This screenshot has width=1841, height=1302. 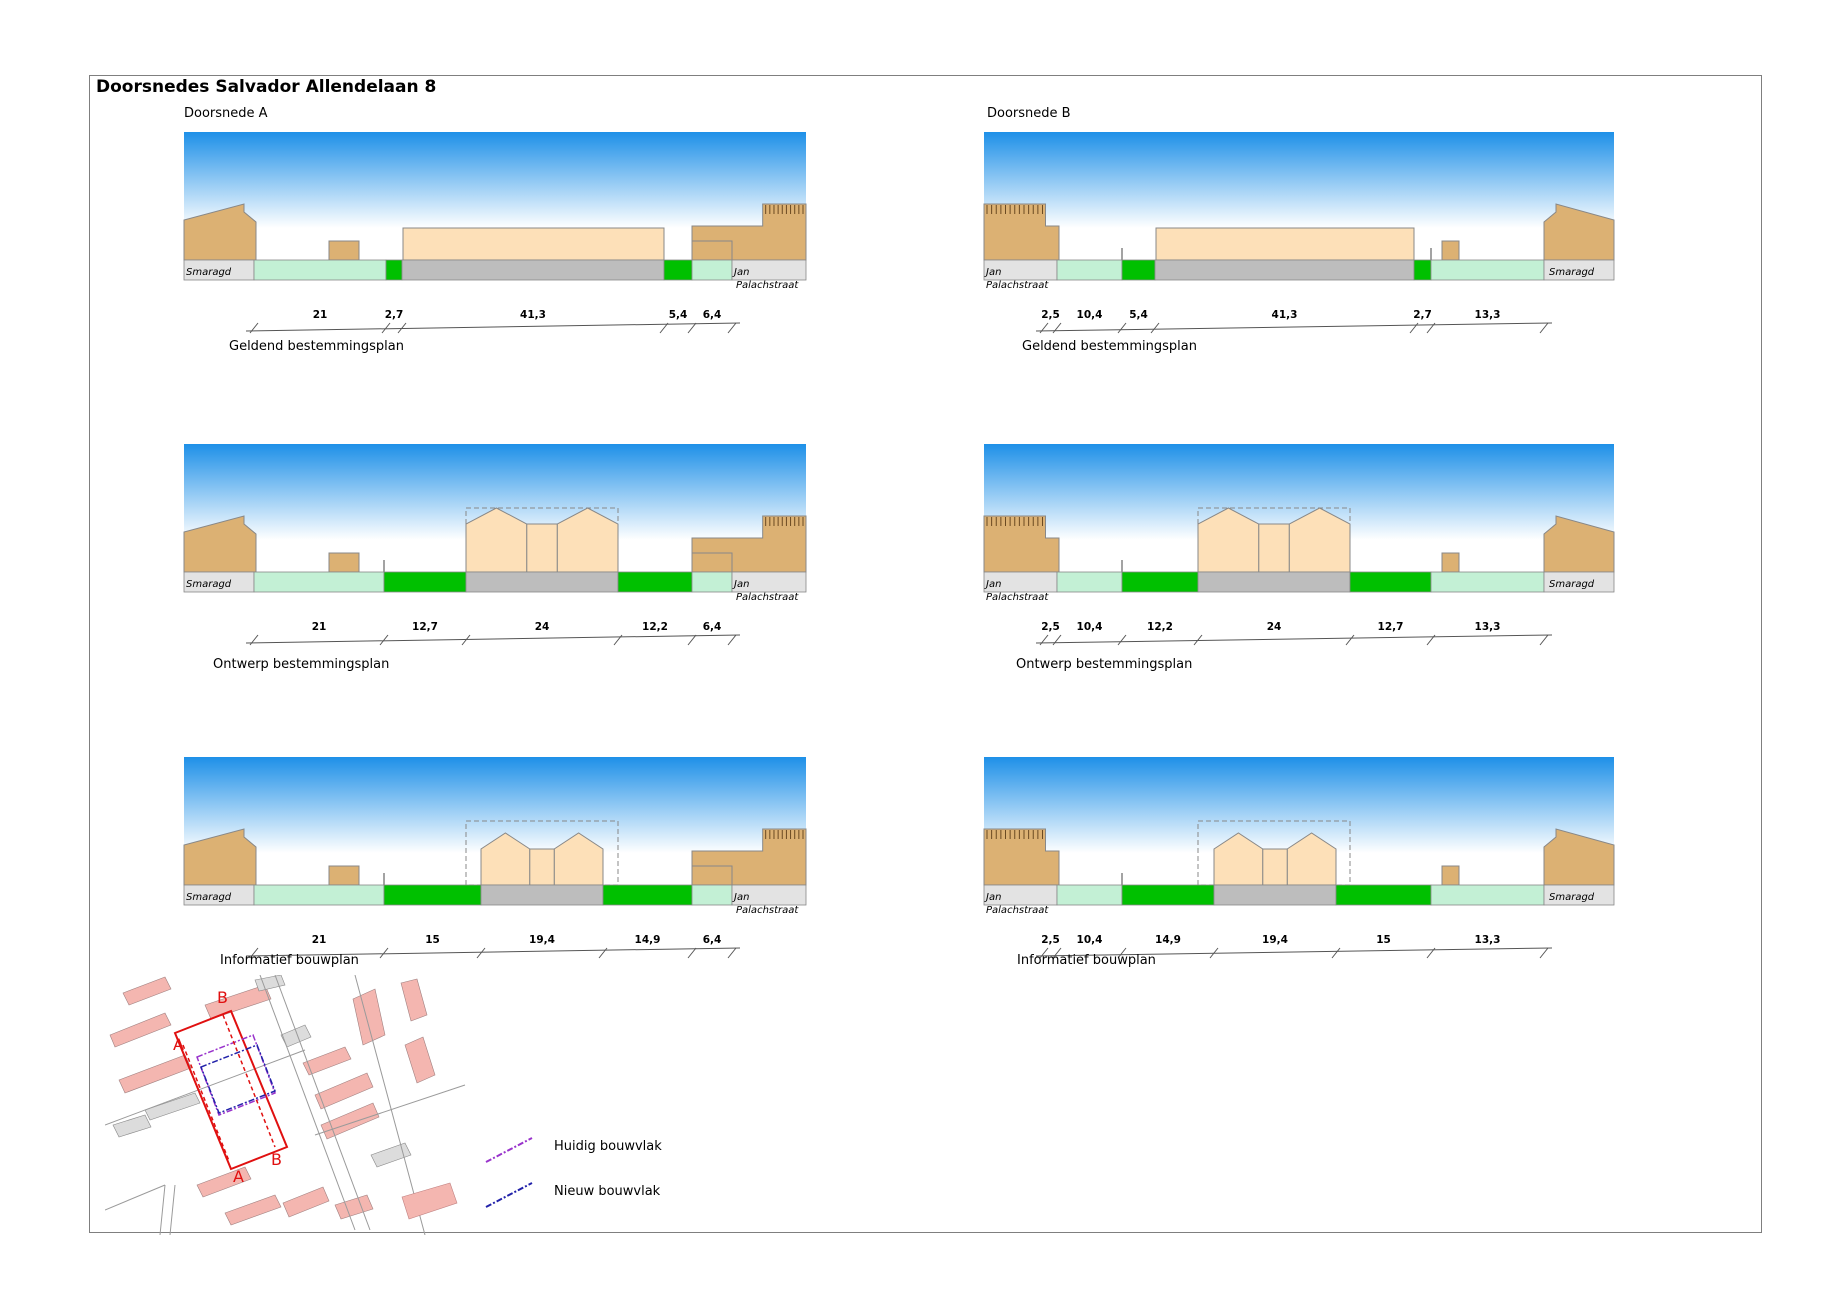 What do you see at coordinates (301, 664) in the screenshot?
I see `section-a-draft-caption: Ontwerp bestemmingsplan` at bounding box center [301, 664].